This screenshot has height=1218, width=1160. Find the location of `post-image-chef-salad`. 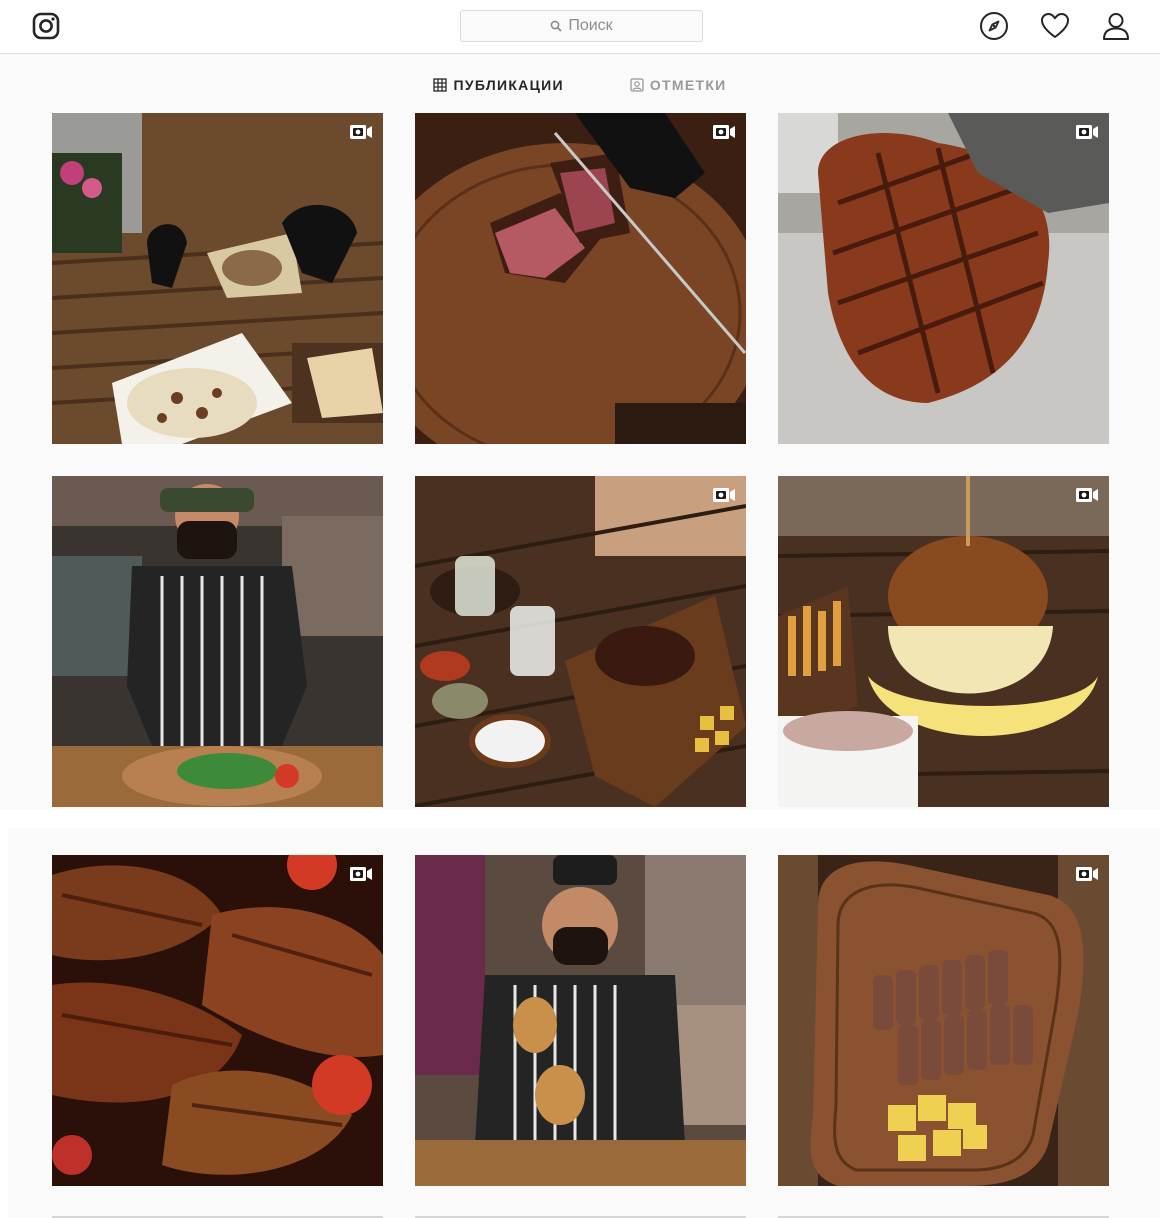

post-image-chef-salad is located at coordinates (217, 641).